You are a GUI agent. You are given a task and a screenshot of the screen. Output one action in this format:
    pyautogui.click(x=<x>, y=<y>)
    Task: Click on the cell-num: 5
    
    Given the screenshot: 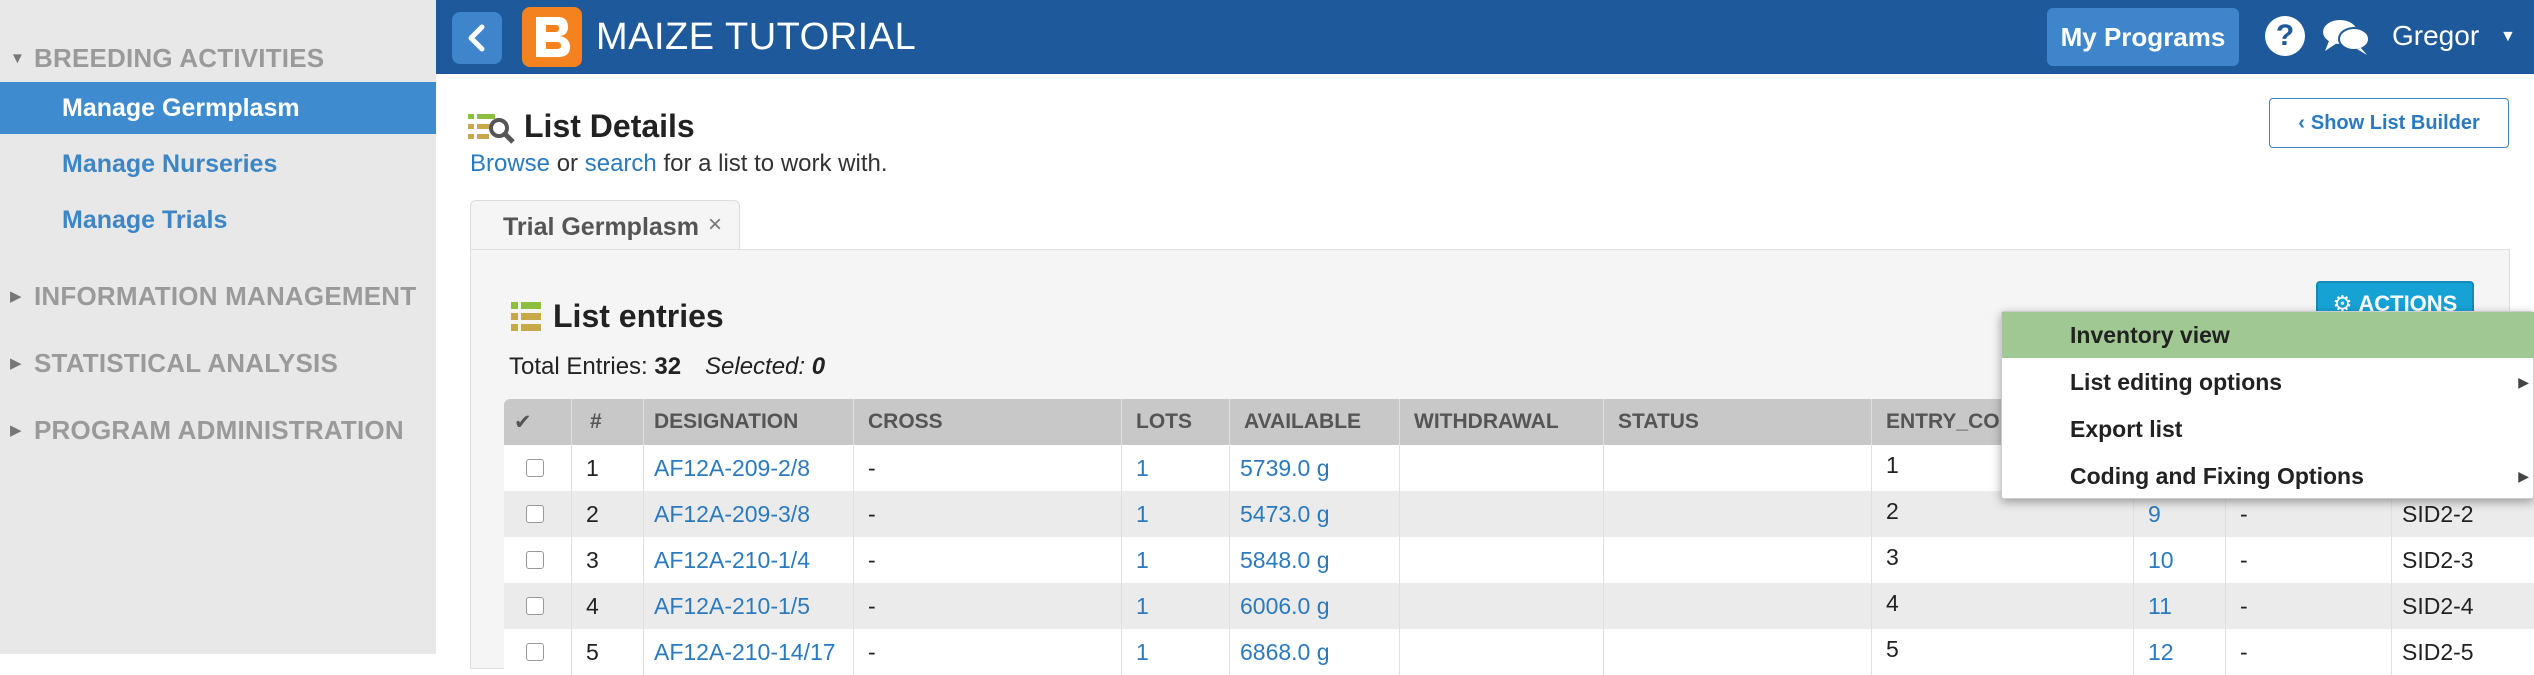 What is the action you would take?
    pyautogui.click(x=608, y=652)
    